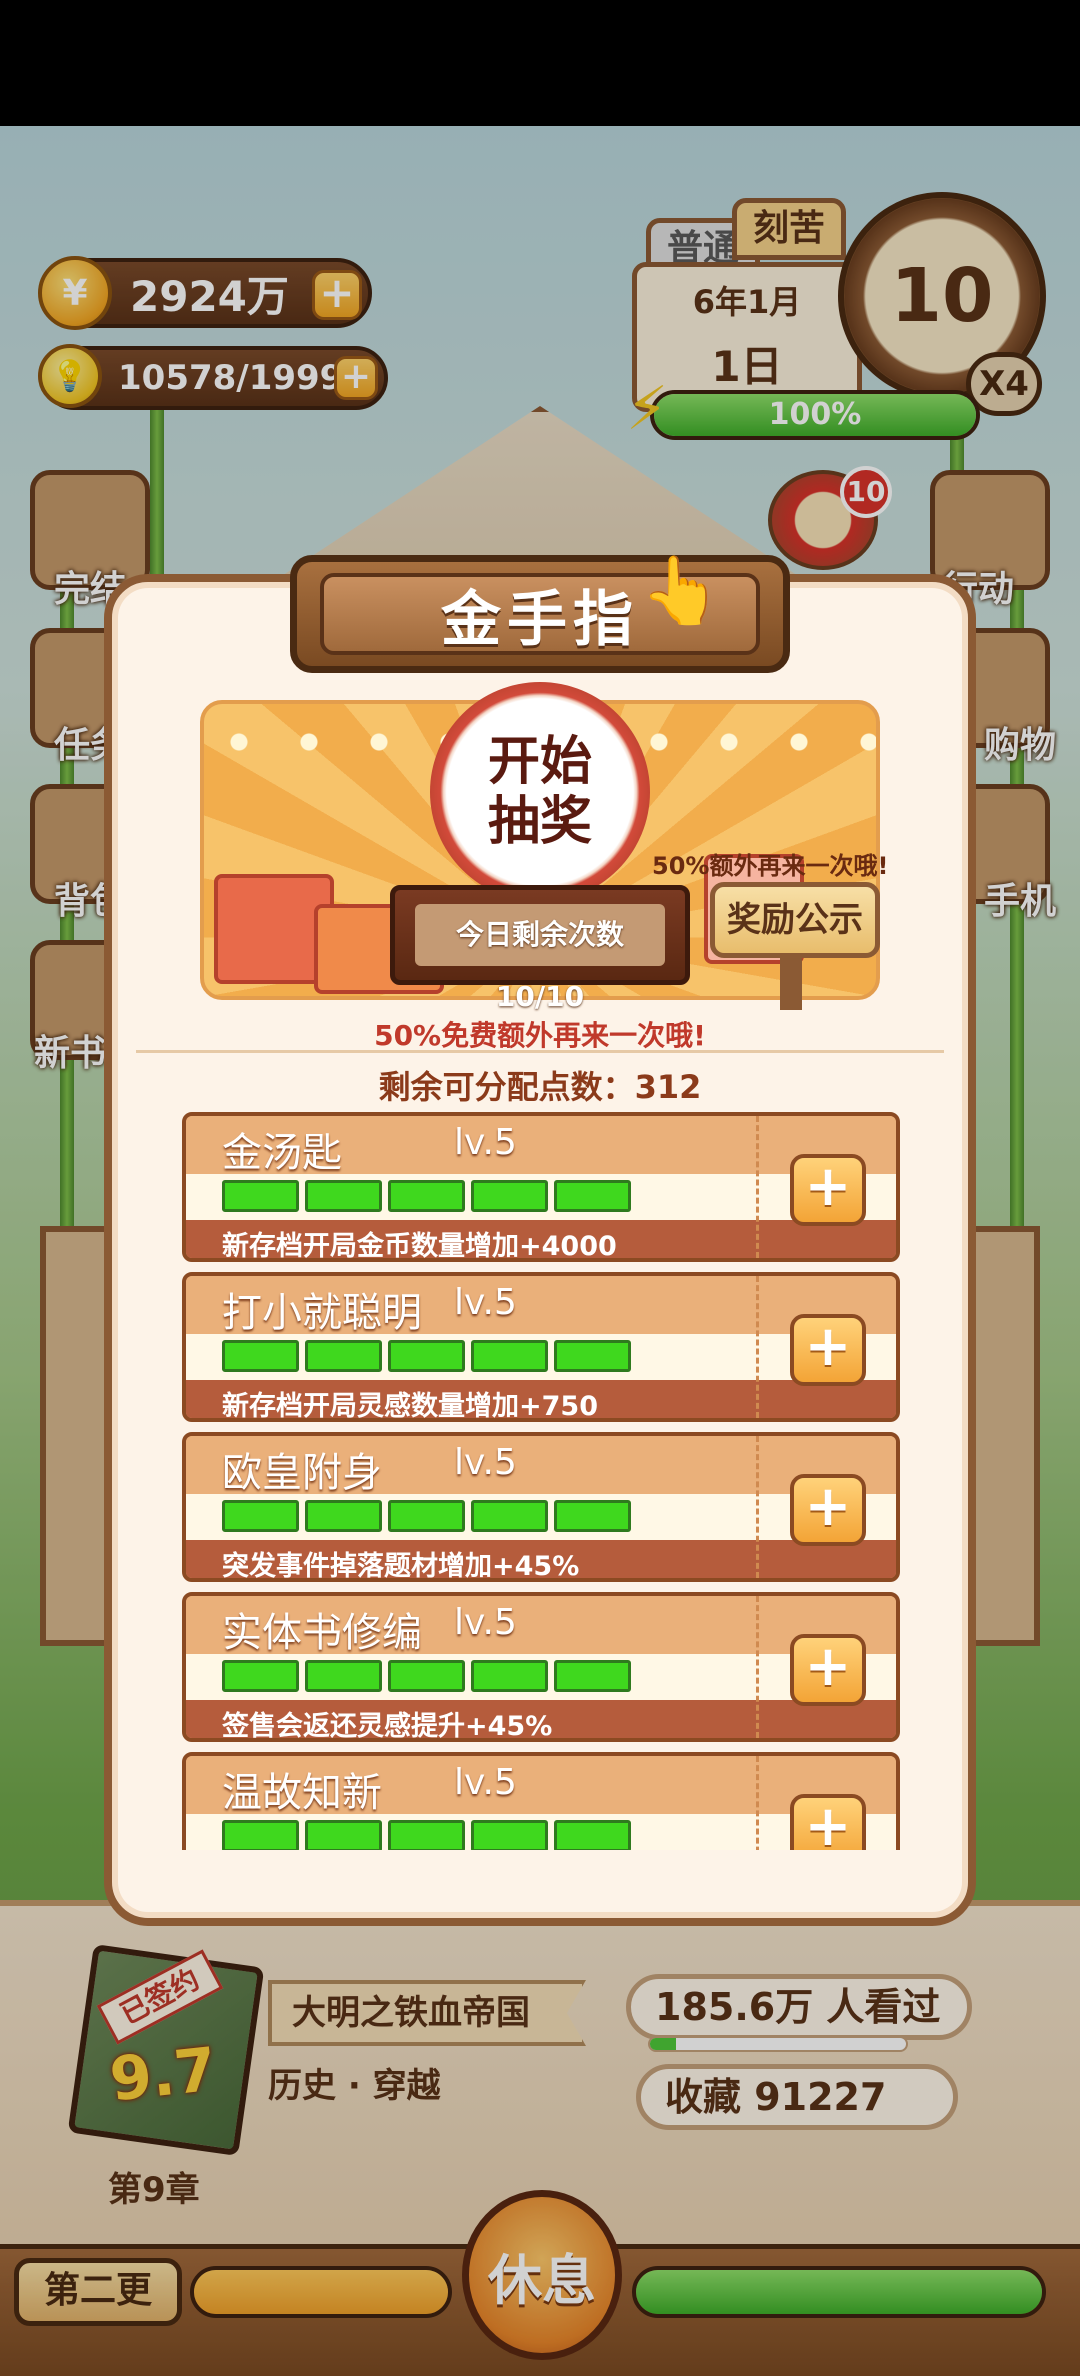  What do you see at coordinates (795, 920) in the screenshot?
I see `reward-notice-button: 奖励公示` at bounding box center [795, 920].